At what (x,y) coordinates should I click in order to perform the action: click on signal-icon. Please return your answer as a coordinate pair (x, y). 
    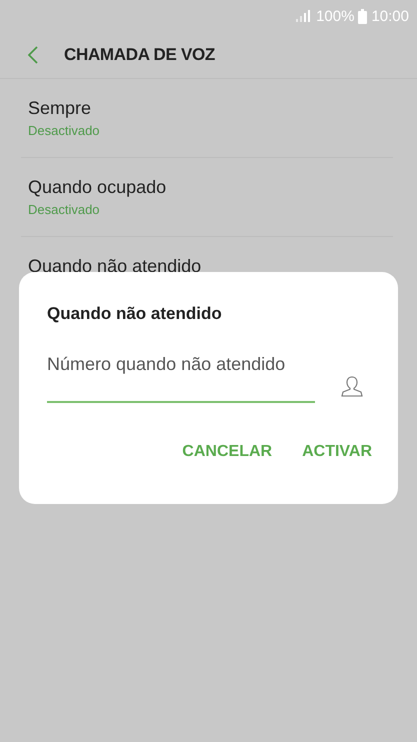
    Looking at the image, I should click on (303, 16).